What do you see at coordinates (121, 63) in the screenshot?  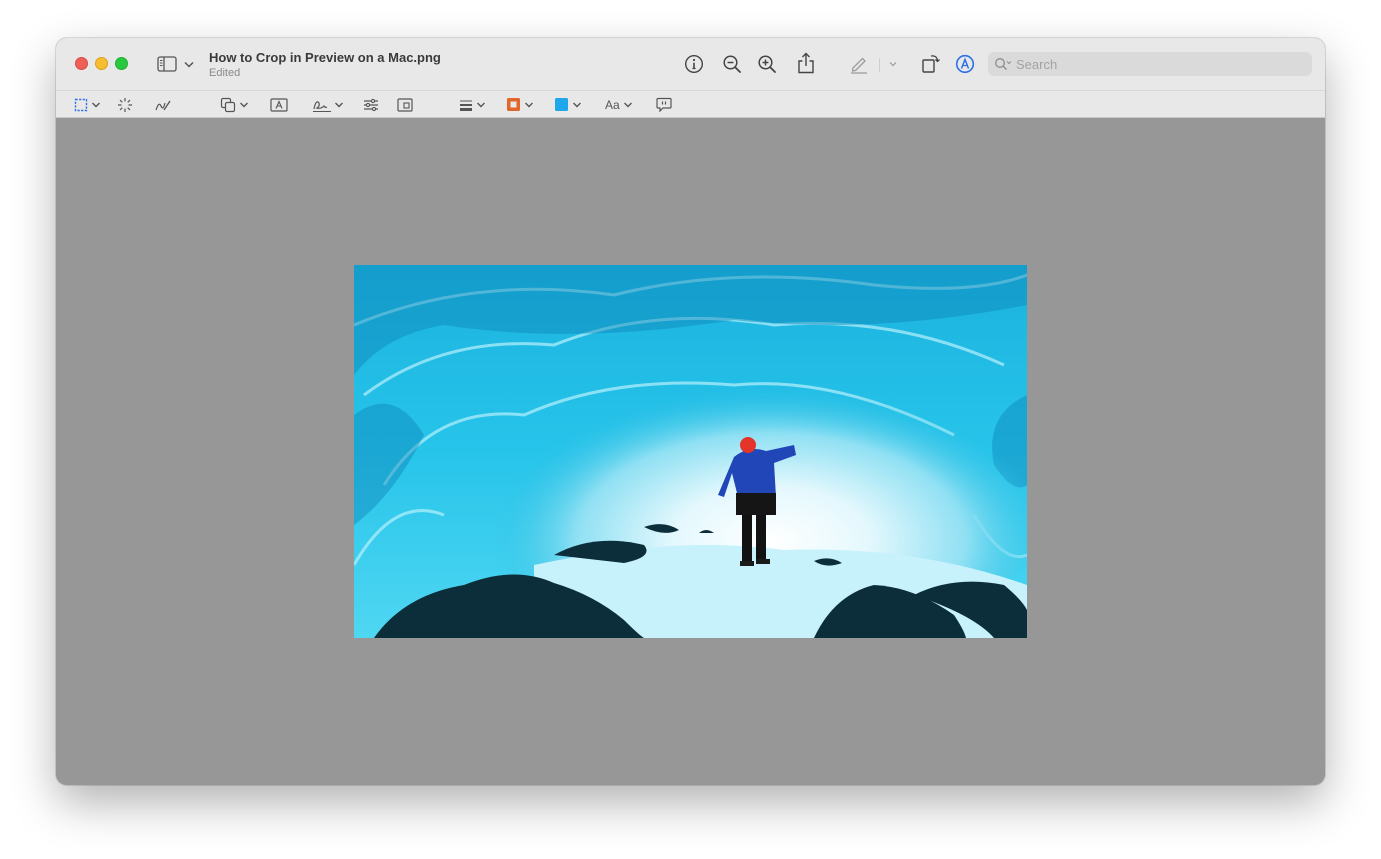 I see `zoom-window-button` at bounding box center [121, 63].